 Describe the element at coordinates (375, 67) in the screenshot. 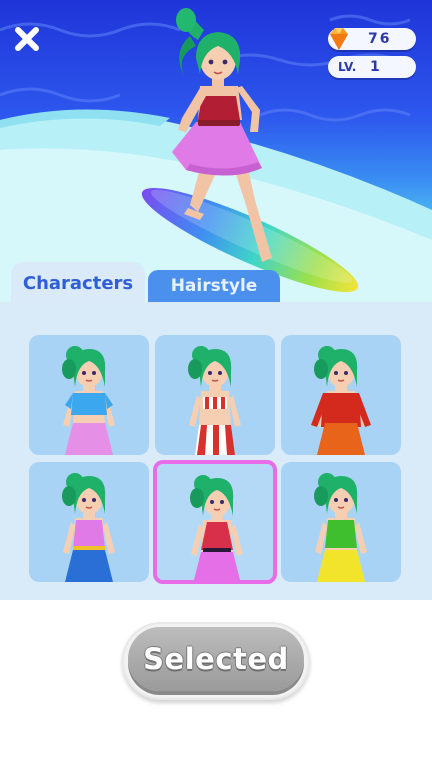

I see `level-value: 1` at that location.